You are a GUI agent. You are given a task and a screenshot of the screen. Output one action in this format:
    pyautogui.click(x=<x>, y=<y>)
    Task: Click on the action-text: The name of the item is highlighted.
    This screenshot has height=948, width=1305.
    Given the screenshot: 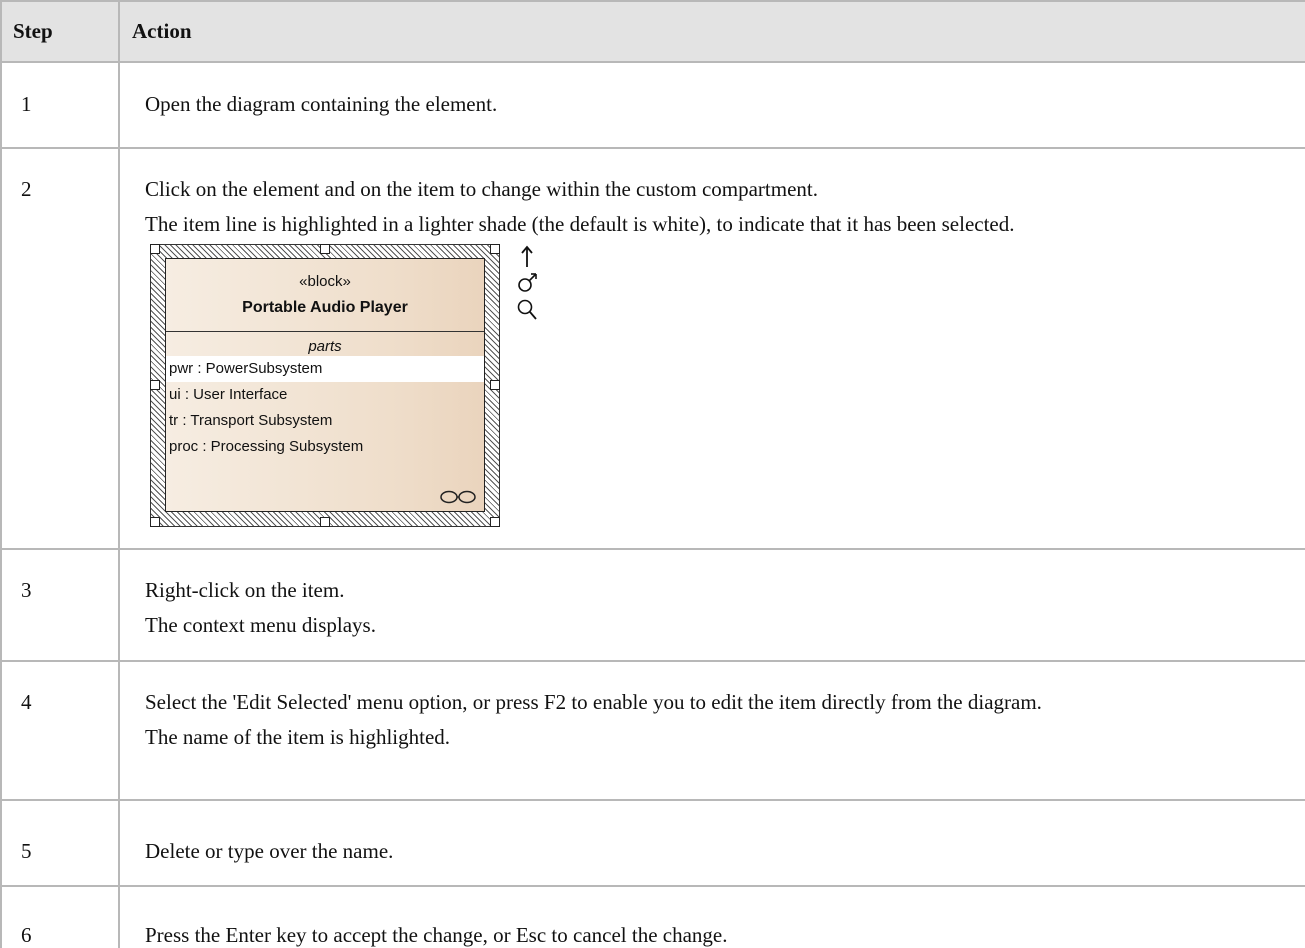 What is the action you would take?
    pyautogui.click(x=298, y=737)
    